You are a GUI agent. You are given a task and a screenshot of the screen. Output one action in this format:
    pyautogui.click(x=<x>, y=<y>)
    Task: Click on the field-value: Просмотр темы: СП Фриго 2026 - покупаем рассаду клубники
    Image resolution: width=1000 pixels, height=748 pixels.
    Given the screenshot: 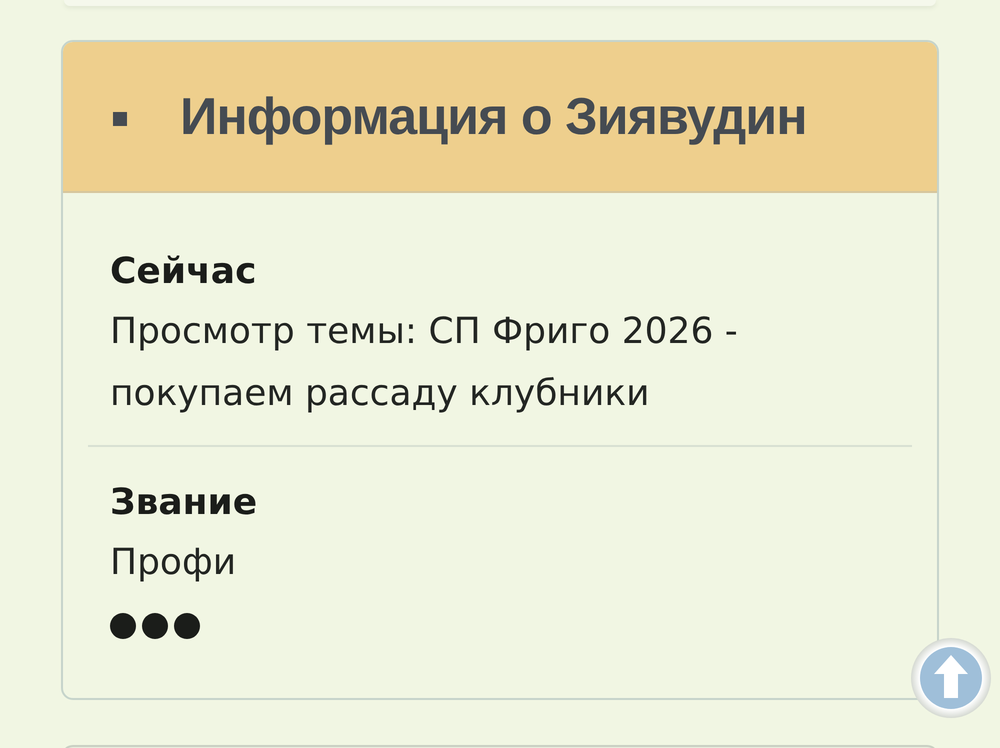 What is the action you would take?
    pyautogui.click(x=424, y=363)
    